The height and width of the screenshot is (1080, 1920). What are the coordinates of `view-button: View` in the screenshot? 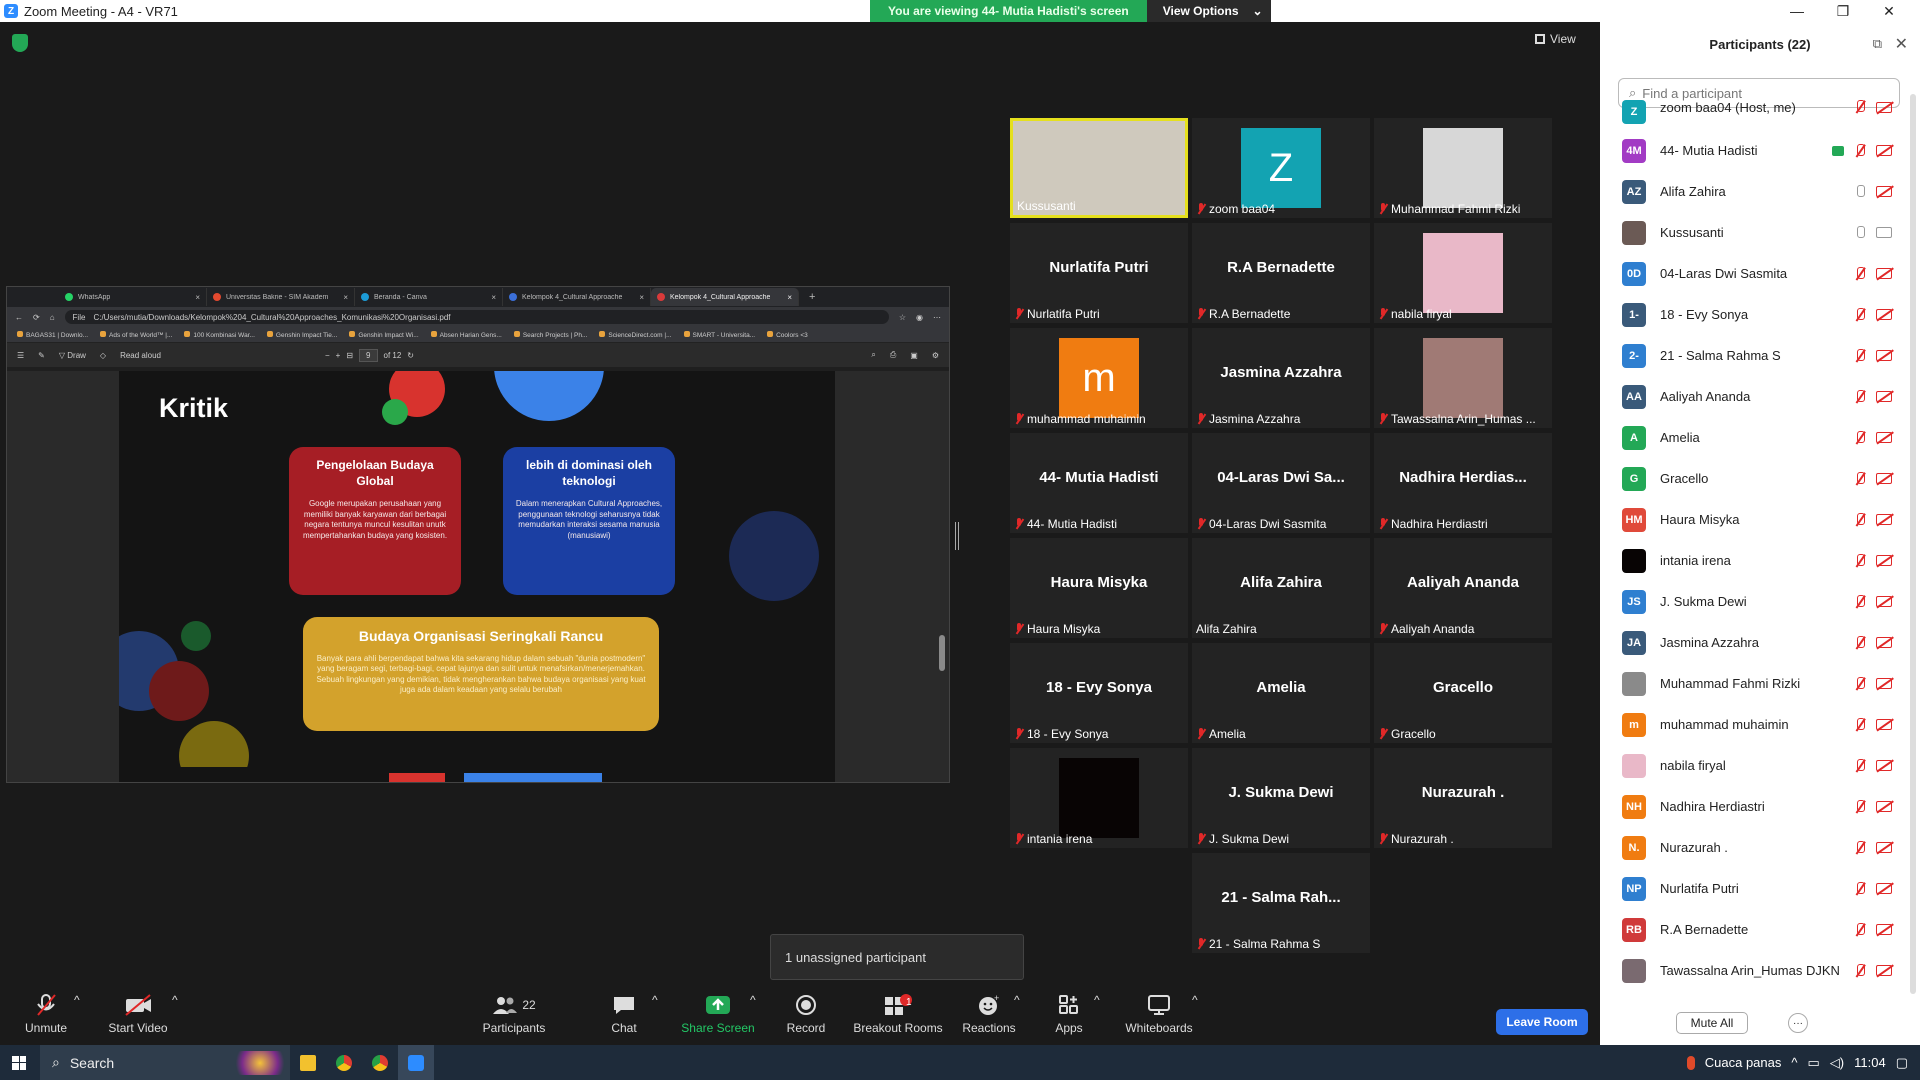 It's located at (1555, 39).